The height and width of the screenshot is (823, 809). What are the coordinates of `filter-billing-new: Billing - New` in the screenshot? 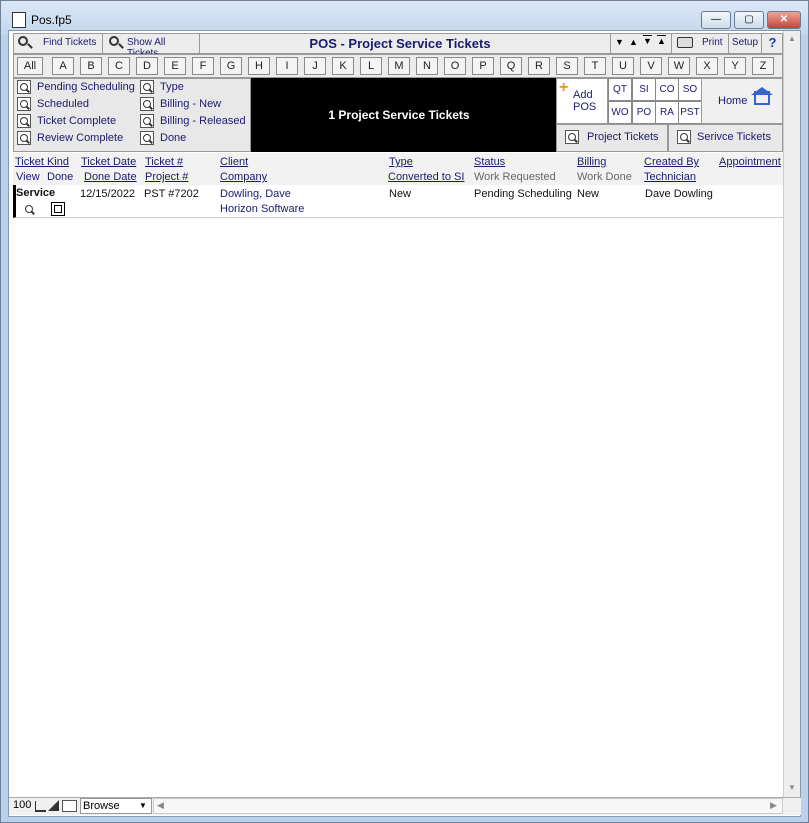 It's located at (180, 105).